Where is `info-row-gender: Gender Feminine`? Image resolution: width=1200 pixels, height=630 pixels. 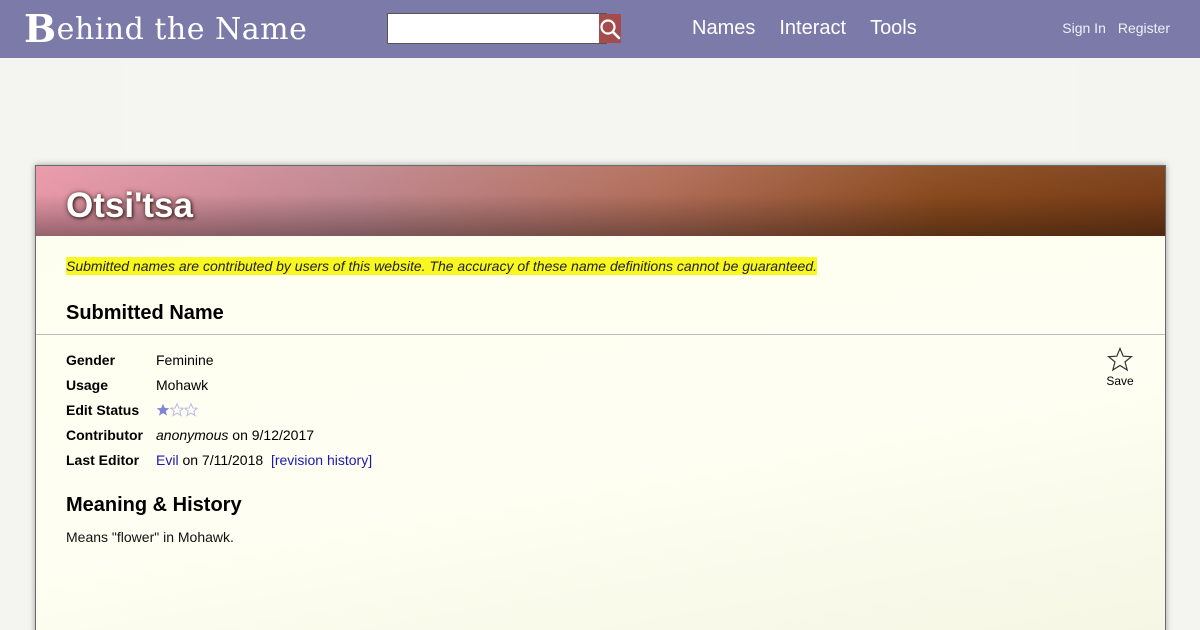 info-row-gender: Gender Feminine is located at coordinates (219, 359).